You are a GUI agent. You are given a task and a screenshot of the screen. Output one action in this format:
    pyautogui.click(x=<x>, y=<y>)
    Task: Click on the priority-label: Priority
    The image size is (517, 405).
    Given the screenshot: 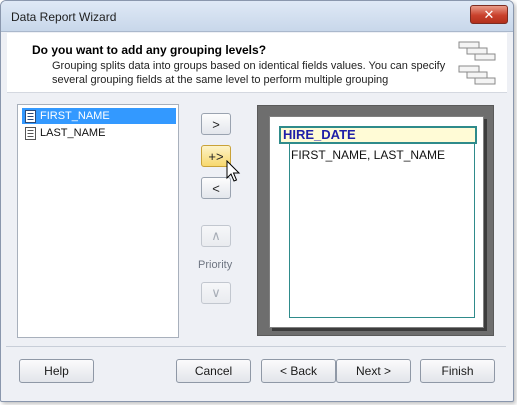 What is the action you would take?
    pyautogui.click(x=215, y=265)
    